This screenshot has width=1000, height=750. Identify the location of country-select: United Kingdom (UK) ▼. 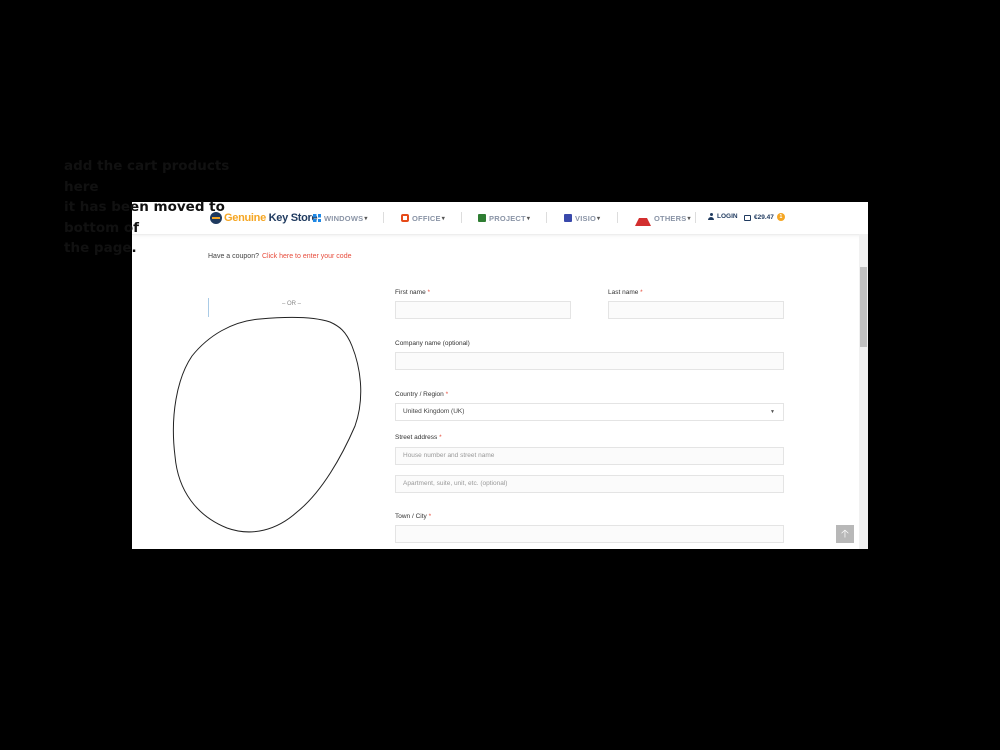
(589, 412).